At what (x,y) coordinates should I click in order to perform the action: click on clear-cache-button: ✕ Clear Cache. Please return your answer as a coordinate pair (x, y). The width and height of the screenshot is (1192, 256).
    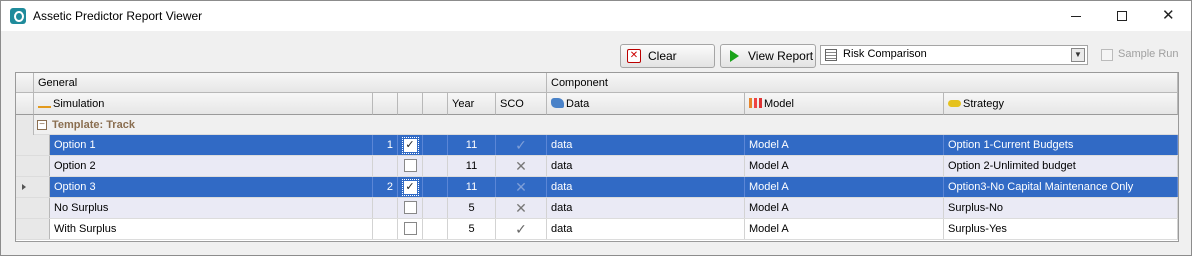
    Looking at the image, I should click on (667, 64).